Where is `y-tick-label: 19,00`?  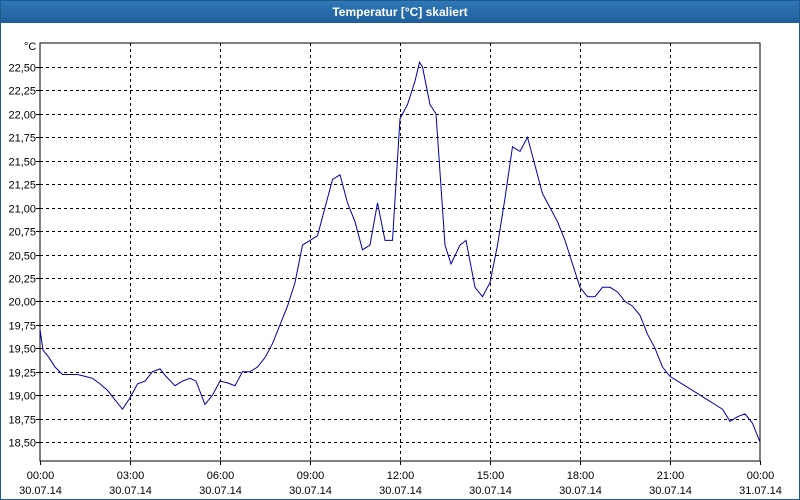 y-tick-label: 19,00 is located at coordinates (22, 397).